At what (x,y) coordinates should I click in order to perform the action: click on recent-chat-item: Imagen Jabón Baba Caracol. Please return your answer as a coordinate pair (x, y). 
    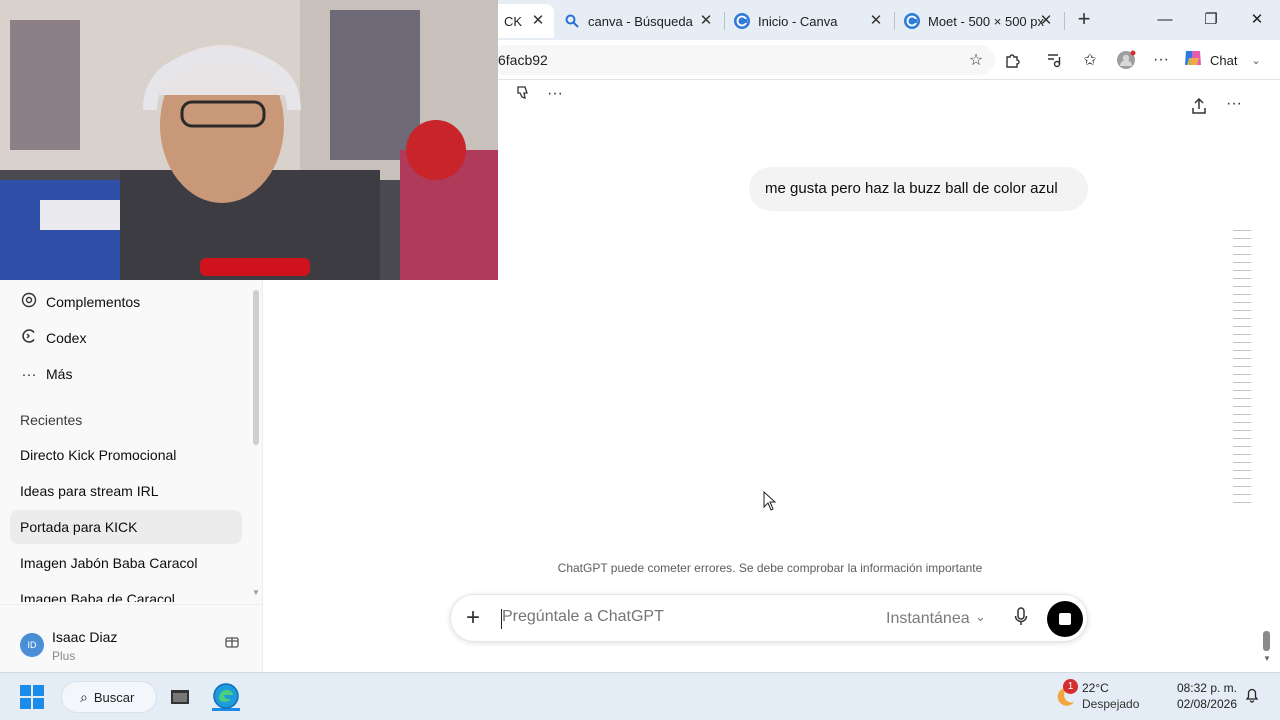
    Looking at the image, I should click on (126, 563).